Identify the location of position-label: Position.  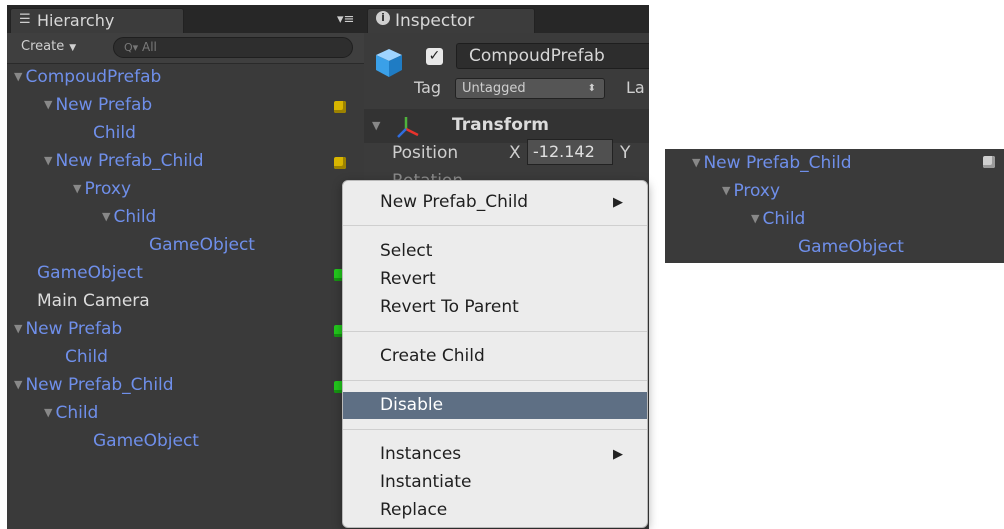
(425, 153).